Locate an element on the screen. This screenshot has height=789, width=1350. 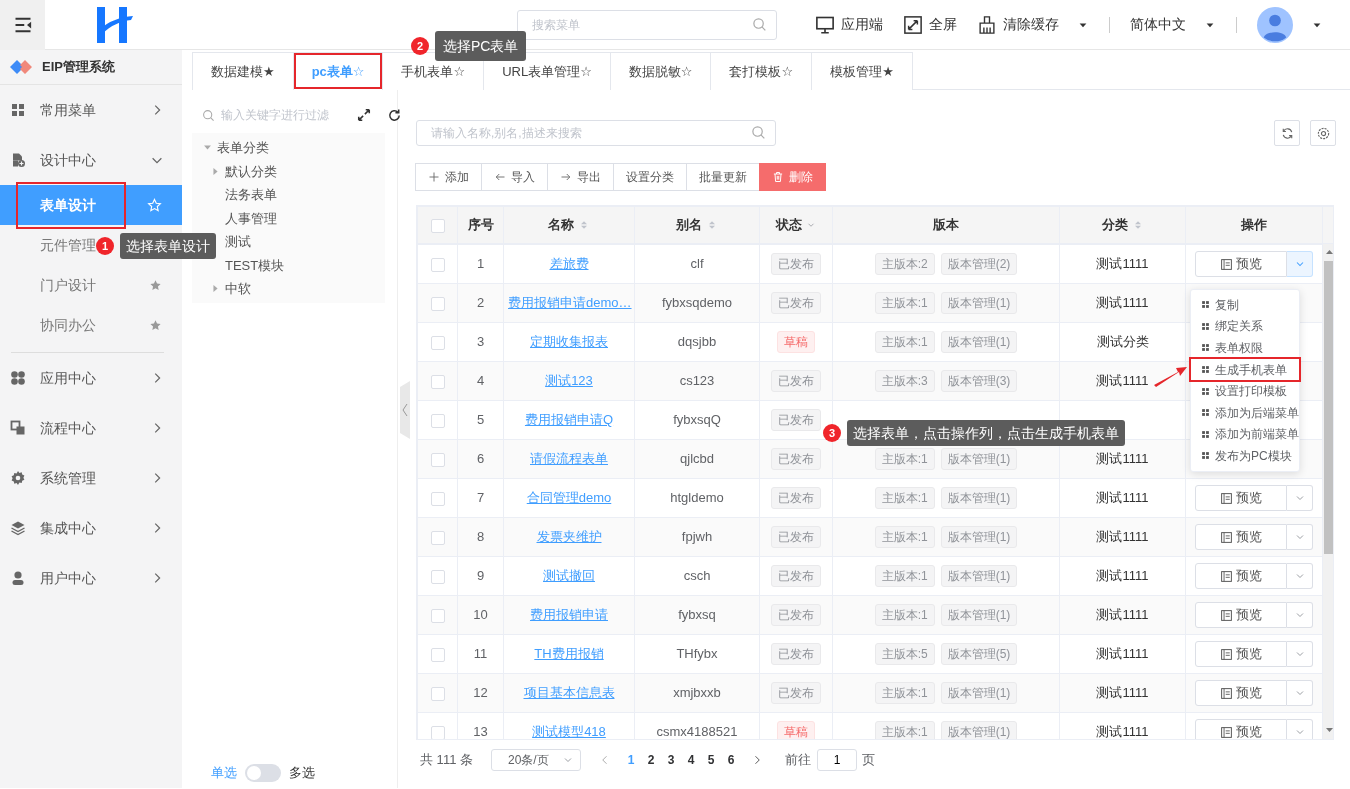
page-button: 3 is located at coordinates (671, 760).